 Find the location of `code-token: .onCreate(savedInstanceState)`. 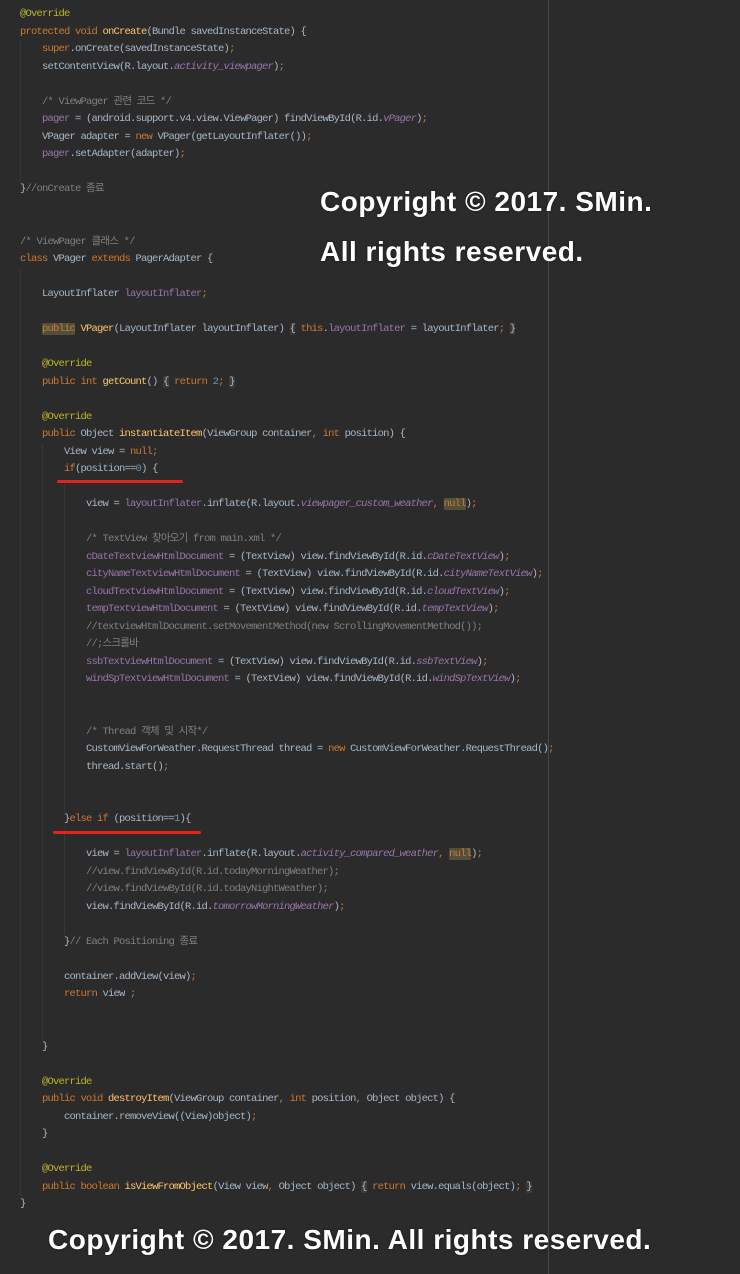

code-token: .onCreate(savedInstanceState) is located at coordinates (149, 49).